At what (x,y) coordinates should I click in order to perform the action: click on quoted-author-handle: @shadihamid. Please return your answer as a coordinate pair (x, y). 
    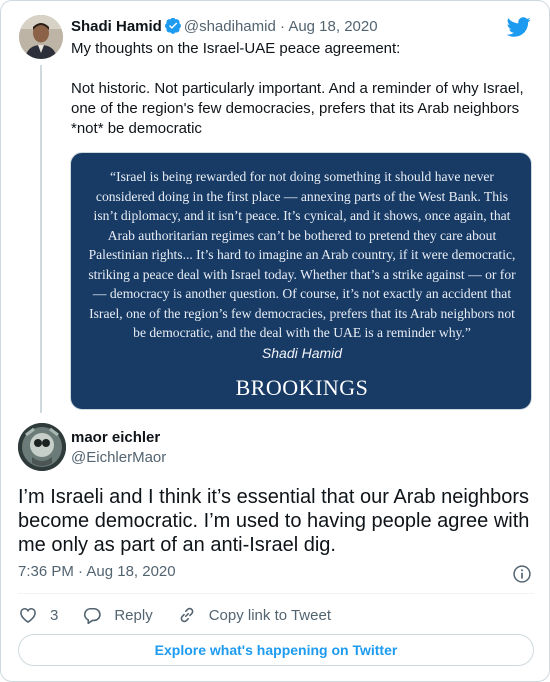
    Looking at the image, I should click on (230, 26).